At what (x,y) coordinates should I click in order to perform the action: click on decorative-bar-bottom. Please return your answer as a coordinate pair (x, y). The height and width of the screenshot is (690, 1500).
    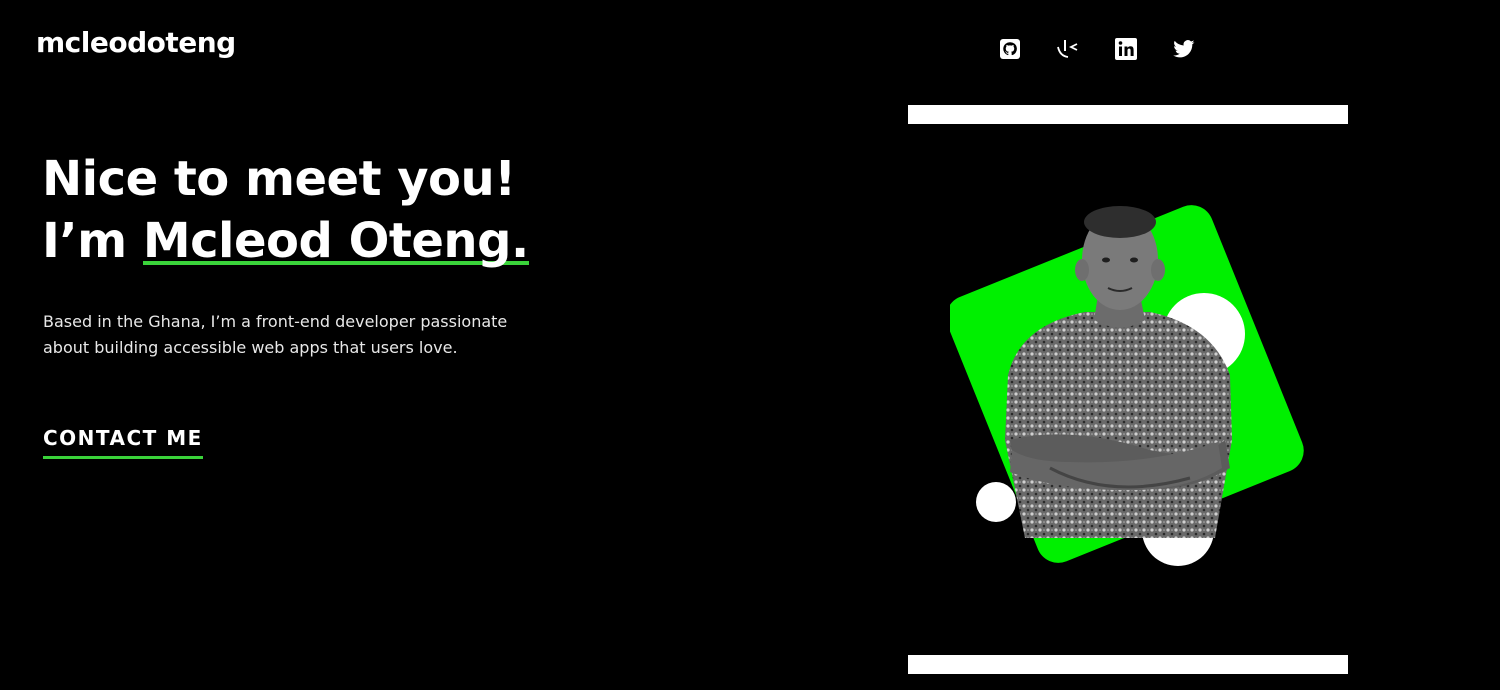
    Looking at the image, I should click on (1128, 664).